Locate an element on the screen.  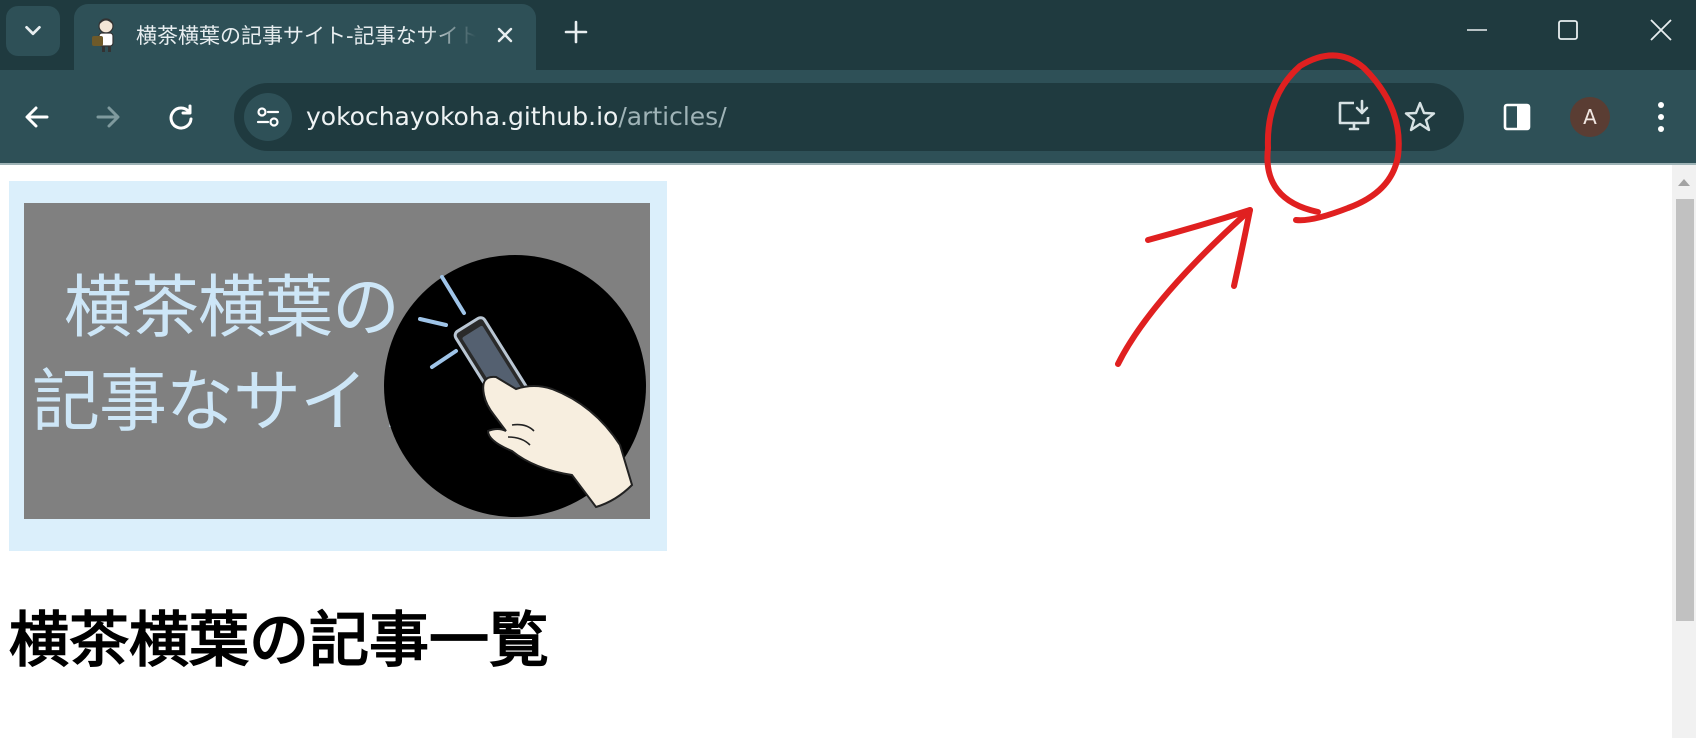
close-icon is located at coordinates (505, 35).